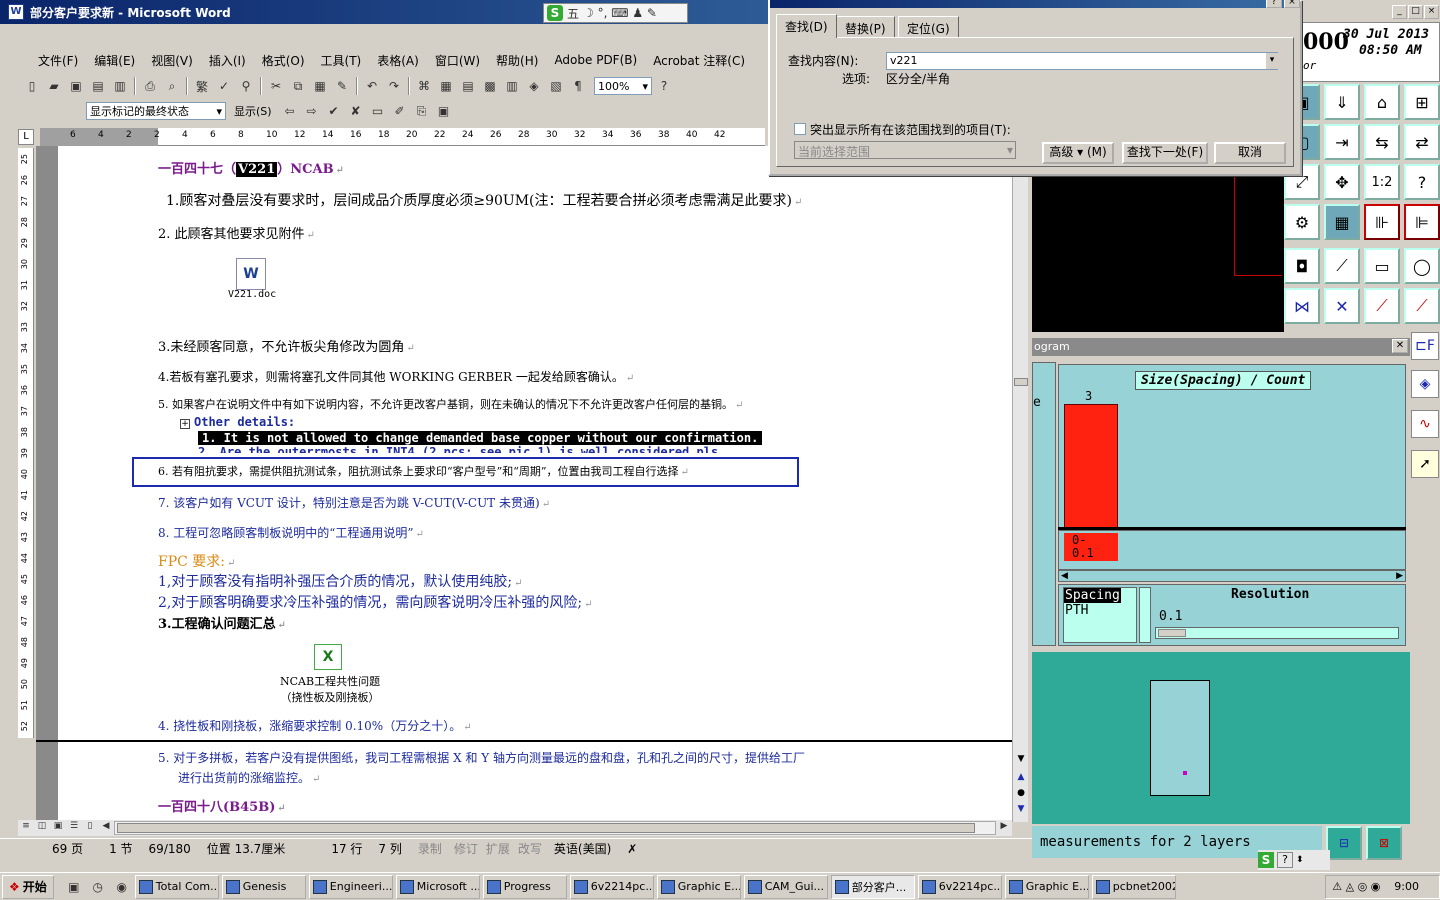  I want to click on redo-icon: ↷, so click(394, 86).